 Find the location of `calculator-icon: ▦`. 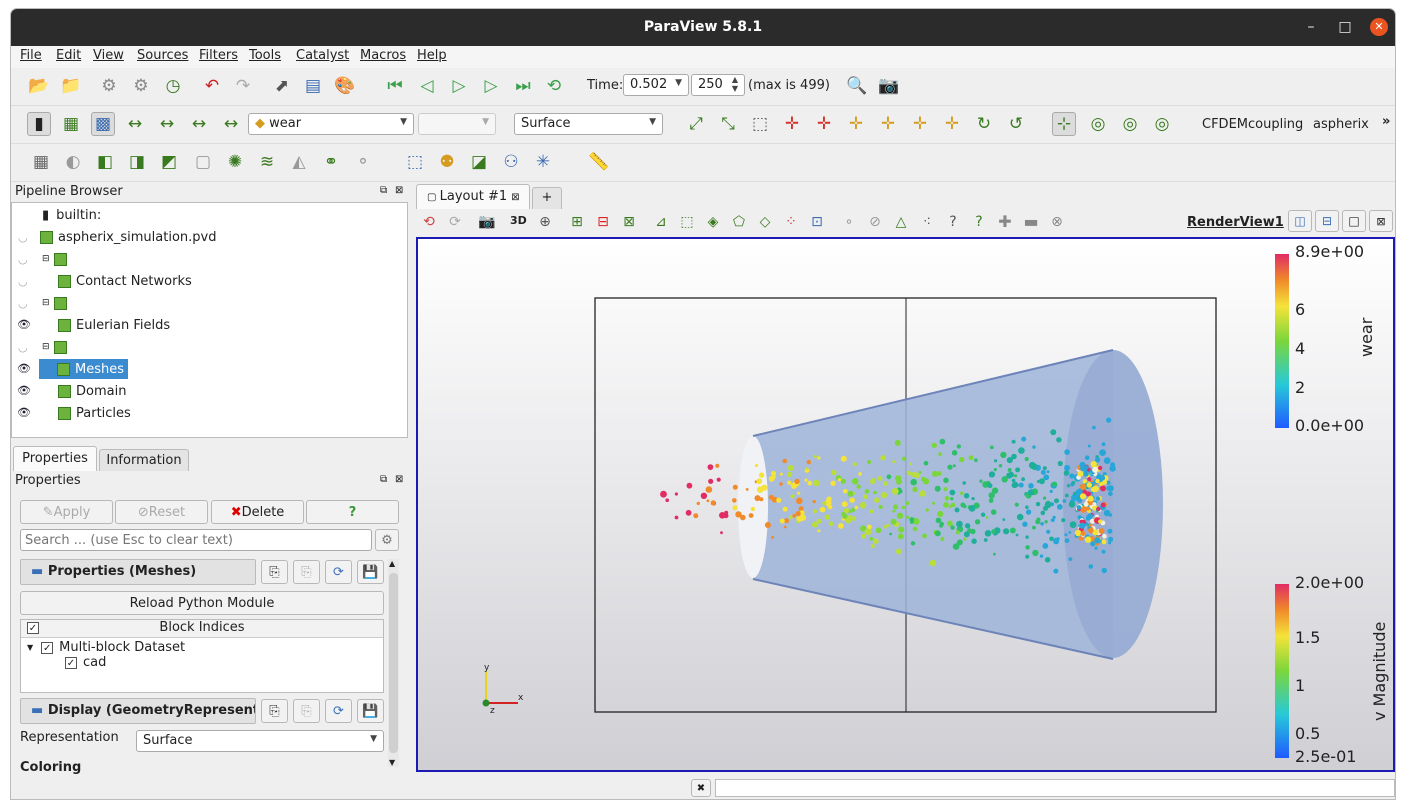

calculator-icon: ▦ is located at coordinates (41, 162).